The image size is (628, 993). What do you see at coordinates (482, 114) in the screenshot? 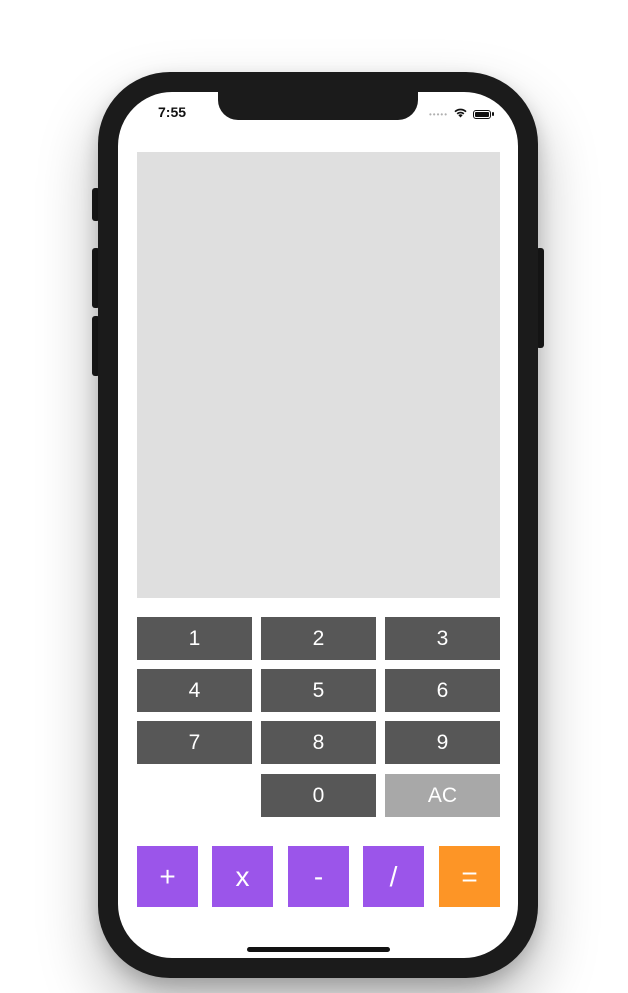
I see `battery-icon` at bounding box center [482, 114].